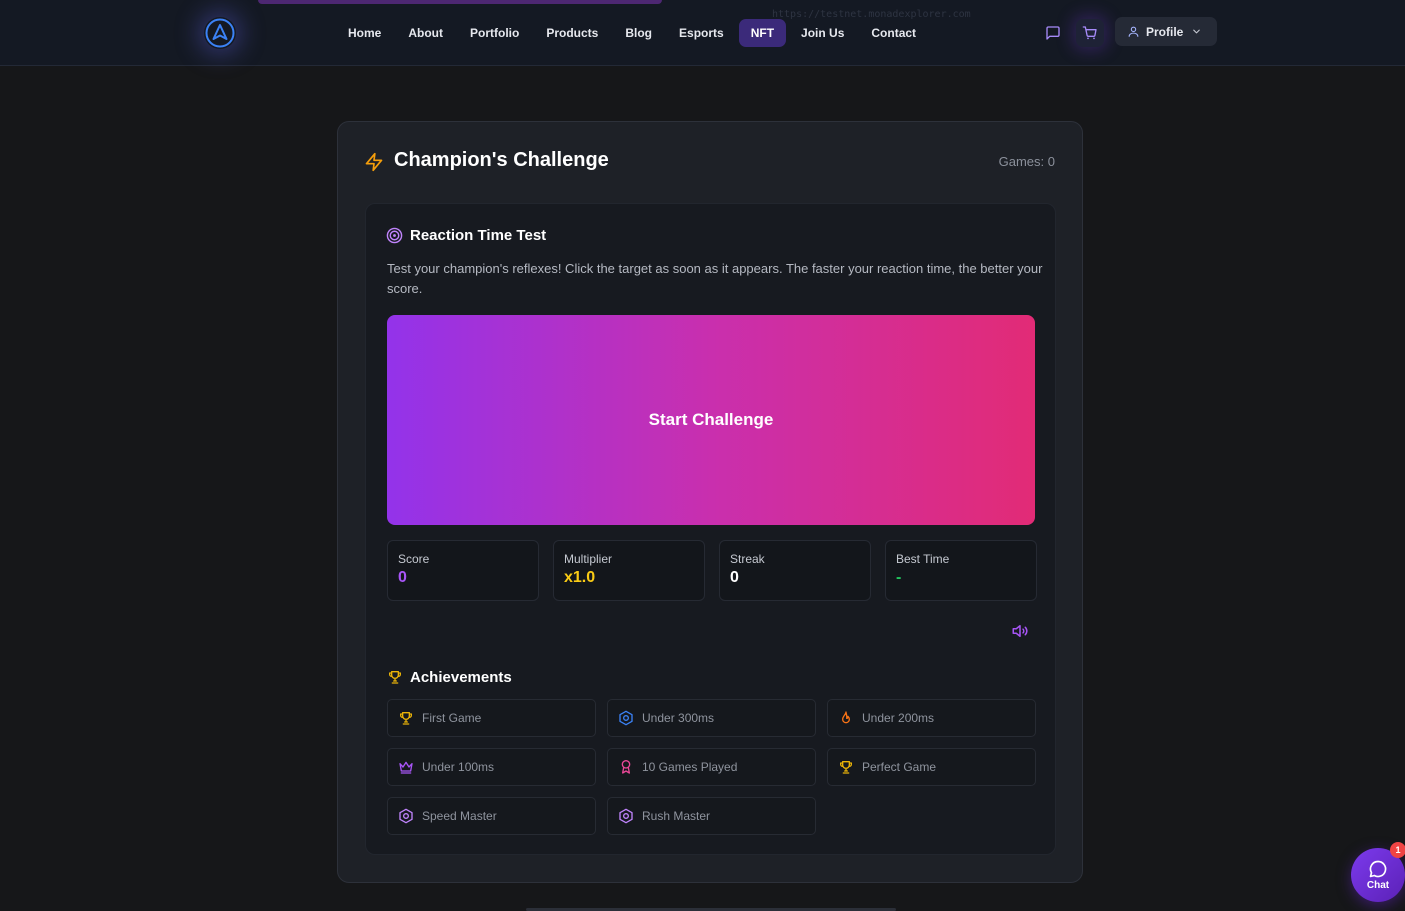 The height and width of the screenshot is (911, 1405). Describe the element at coordinates (1378, 885) in the screenshot. I see `chat-label: Chat` at that location.